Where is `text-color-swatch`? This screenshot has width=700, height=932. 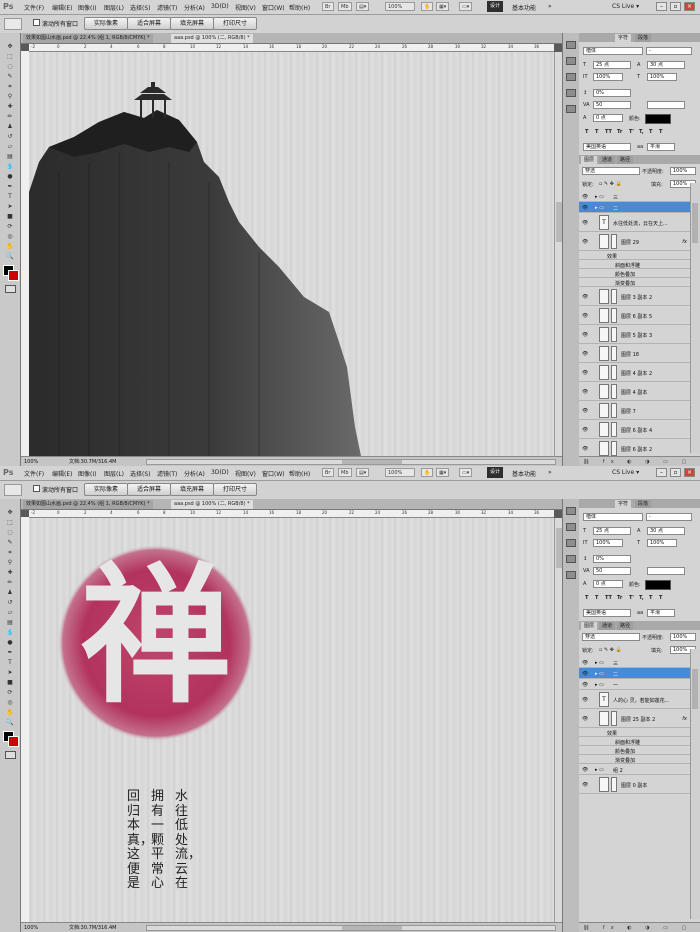
text-color-swatch is located at coordinates (658, 585).